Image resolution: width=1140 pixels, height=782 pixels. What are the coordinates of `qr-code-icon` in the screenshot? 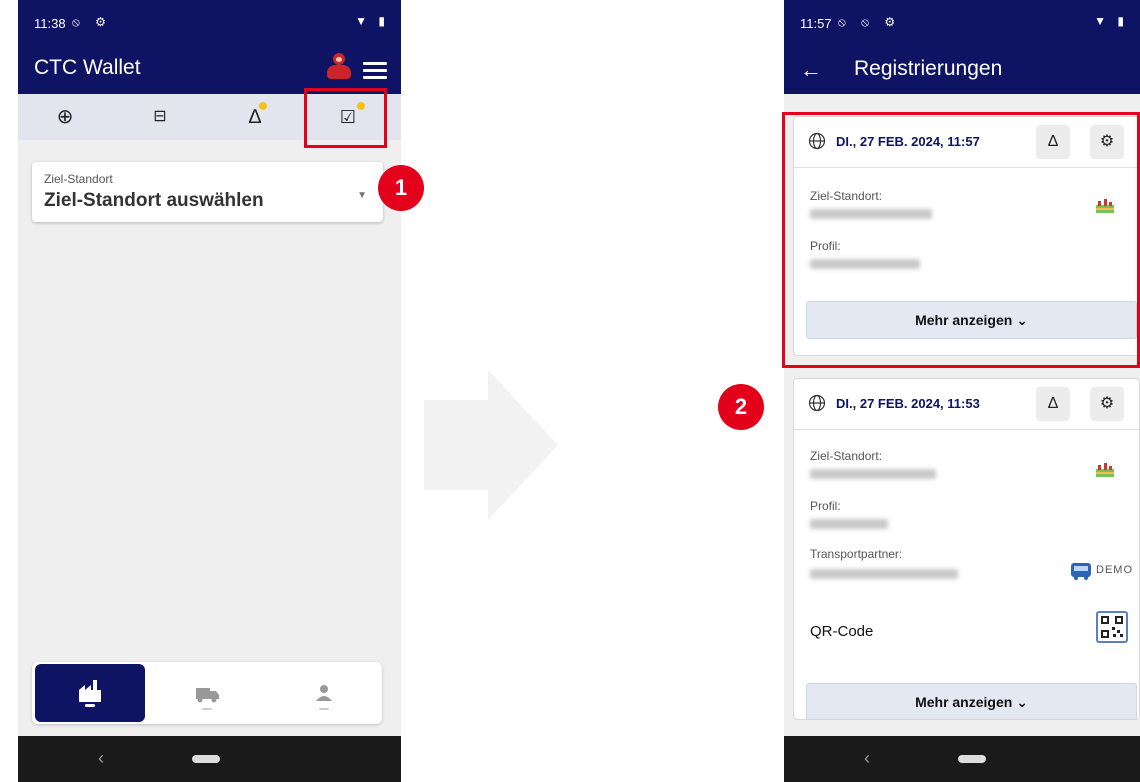 It's located at (1112, 627).